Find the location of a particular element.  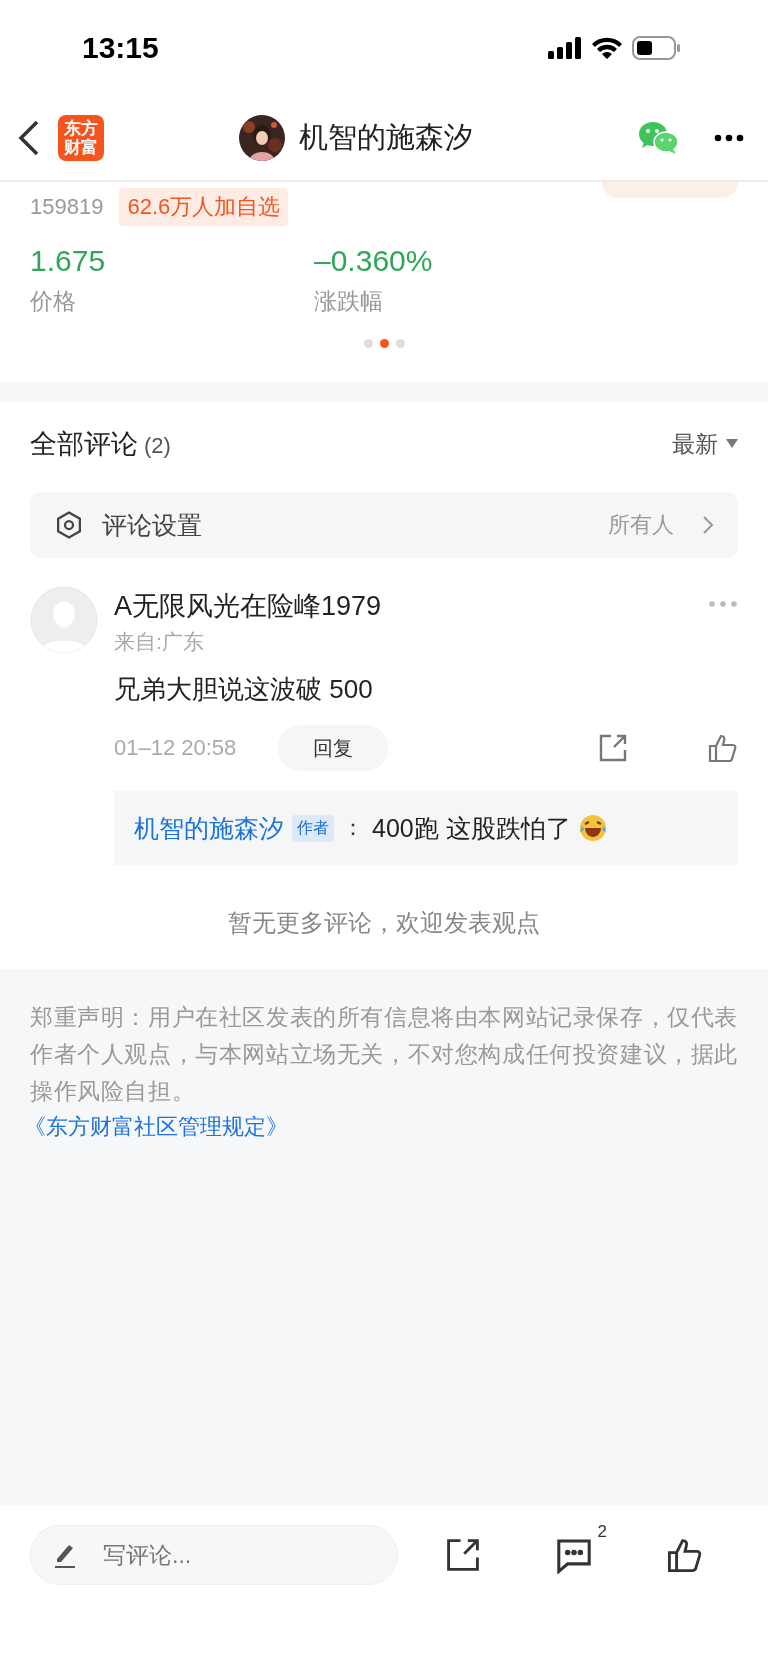

share-icon is located at coordinates (613, 748).